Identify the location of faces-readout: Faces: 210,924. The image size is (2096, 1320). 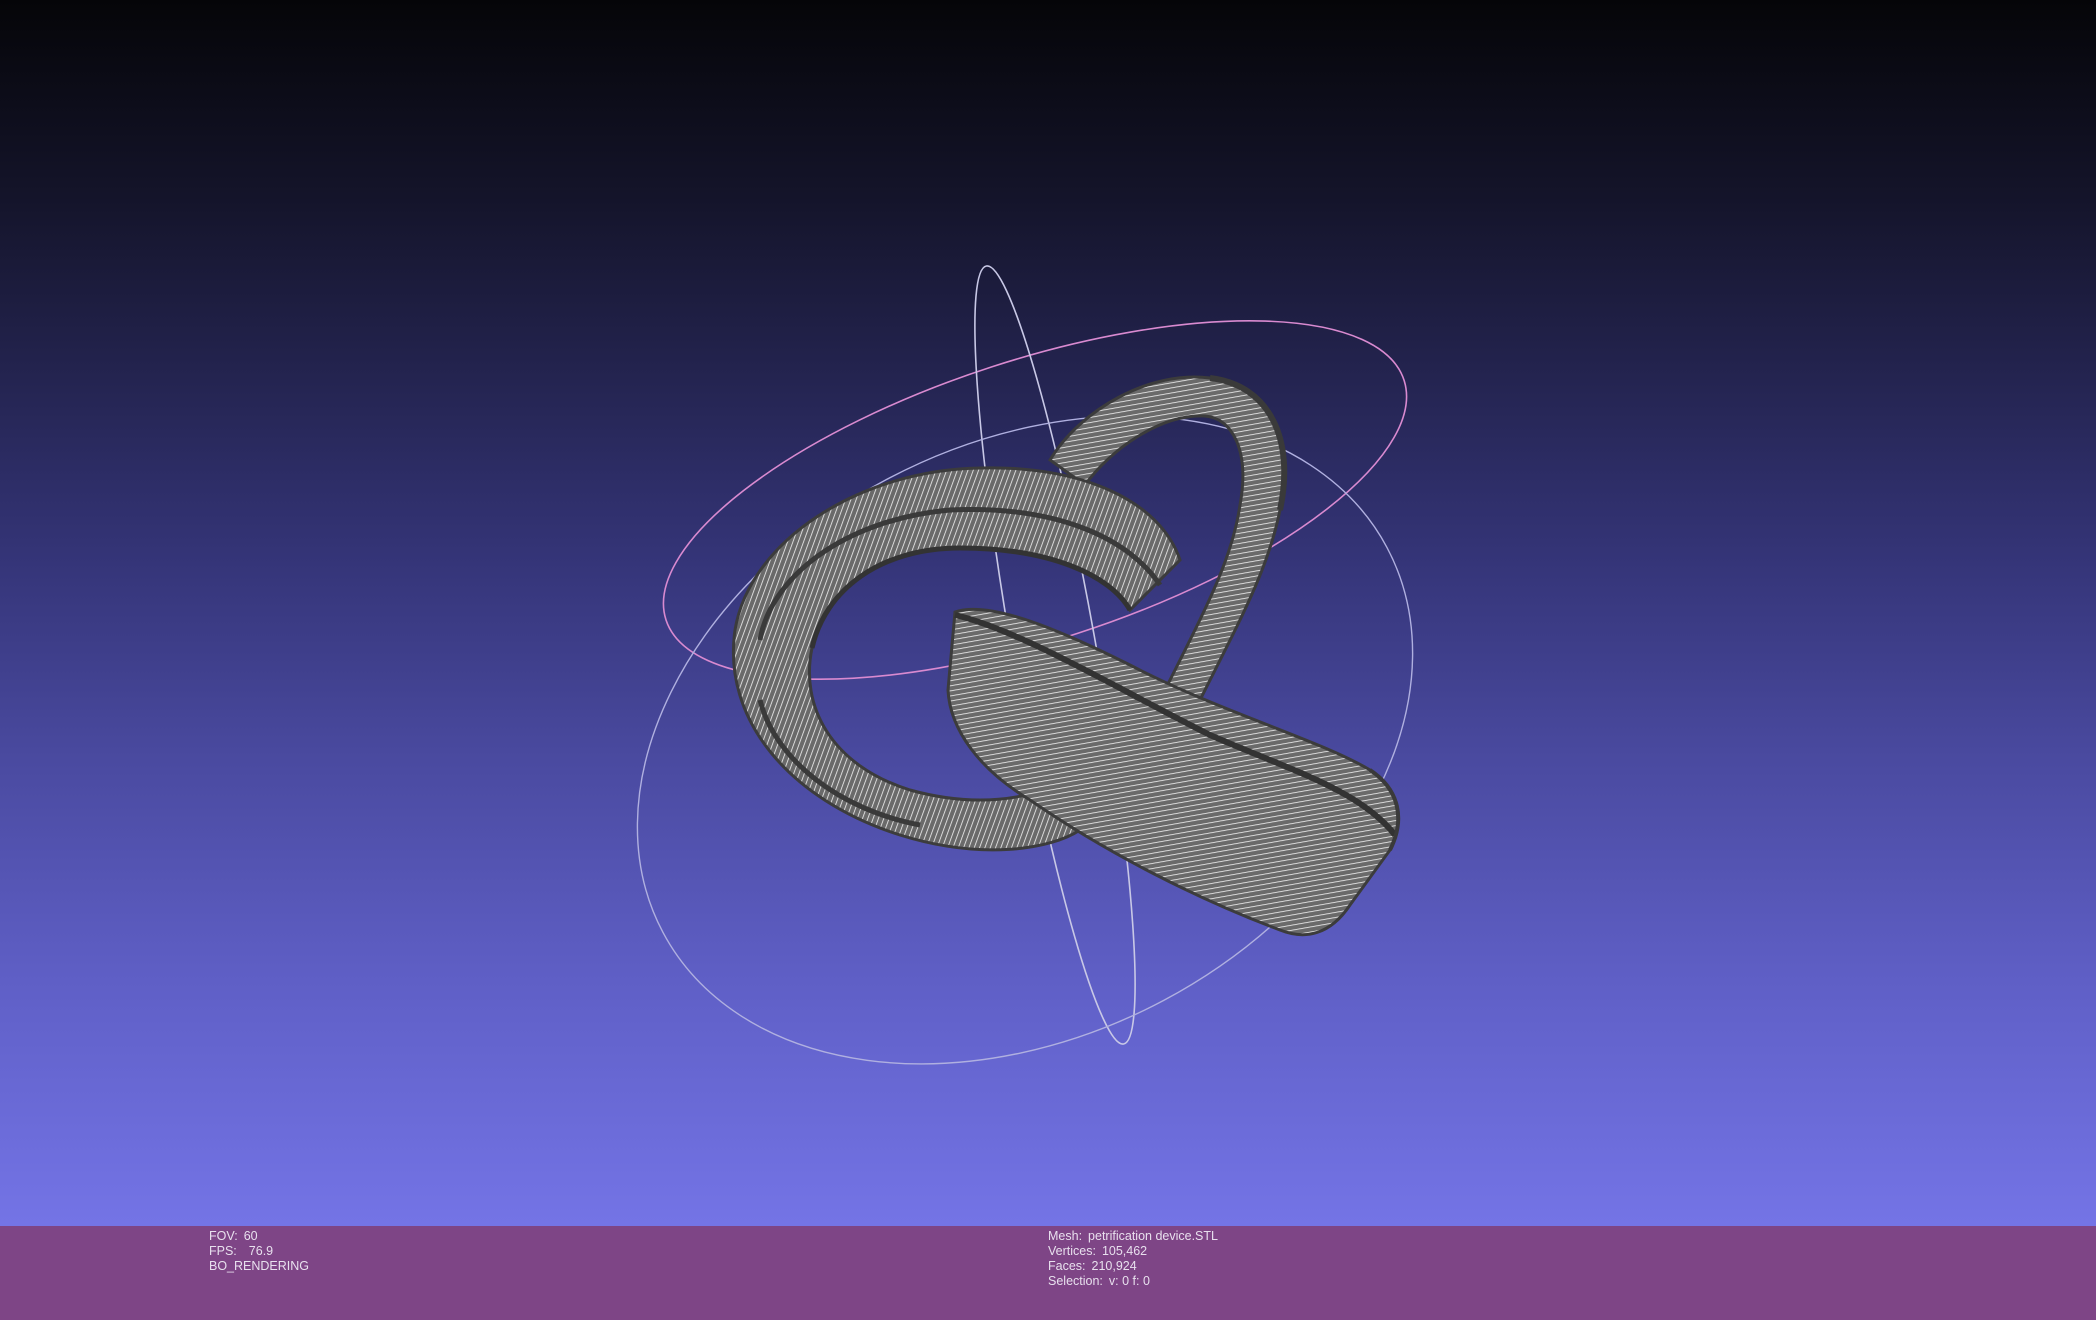
(1133, 1266).